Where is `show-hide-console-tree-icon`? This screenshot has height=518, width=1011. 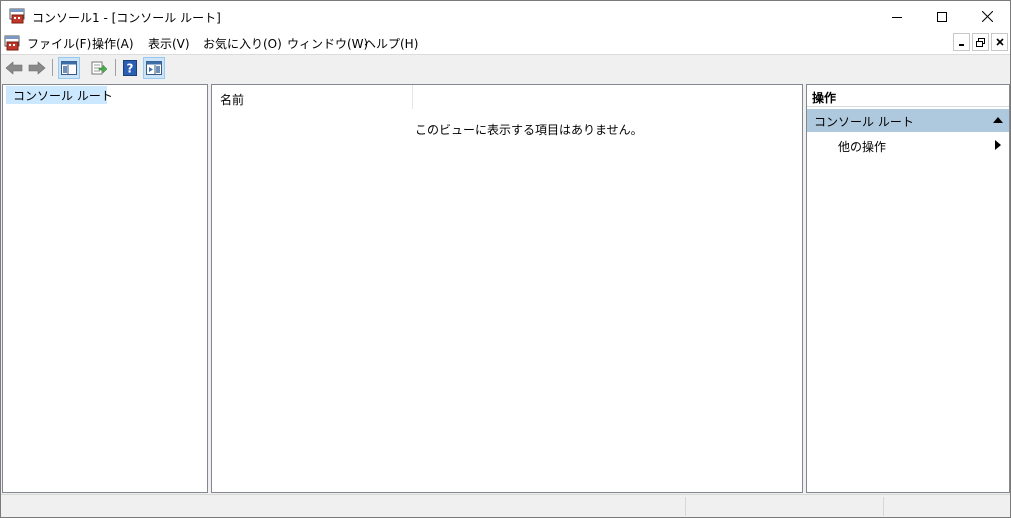
show-hide-console-tree-icon is located at coordinates (69, 68).